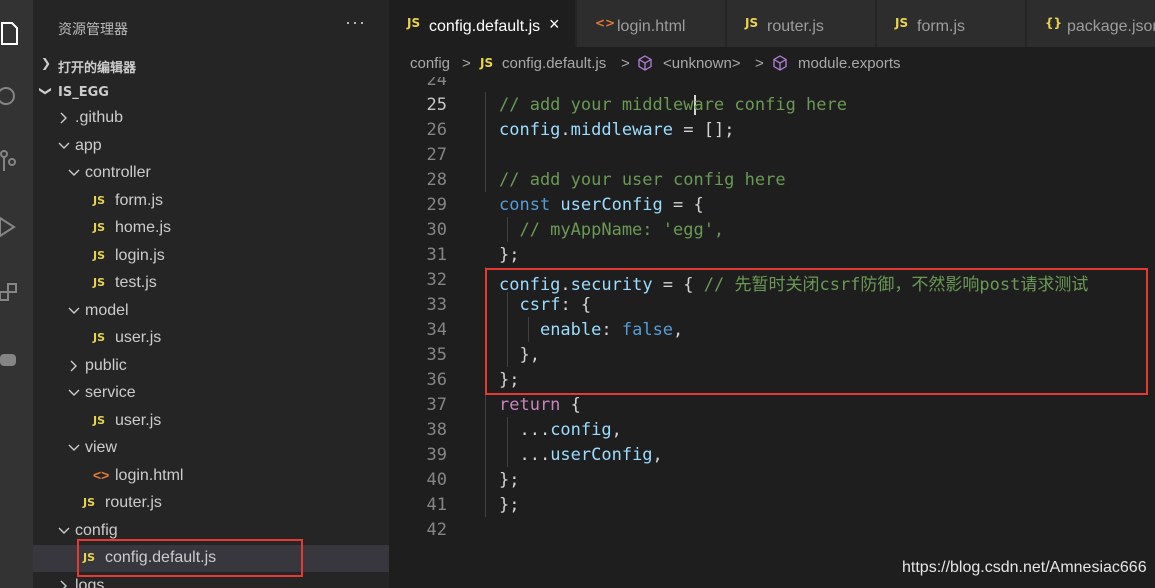  What do you see at coordinates (622, 130) in the screenshot?
I see `code-token: middleware` at bounding box center [622, 130].